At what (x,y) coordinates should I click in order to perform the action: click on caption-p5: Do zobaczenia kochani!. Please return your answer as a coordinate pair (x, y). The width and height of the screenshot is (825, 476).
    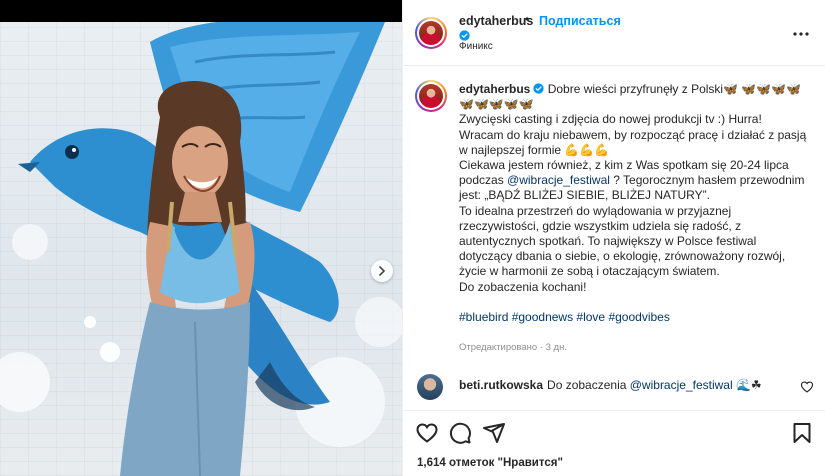
    Looking at the image, I should click on (523, 286).